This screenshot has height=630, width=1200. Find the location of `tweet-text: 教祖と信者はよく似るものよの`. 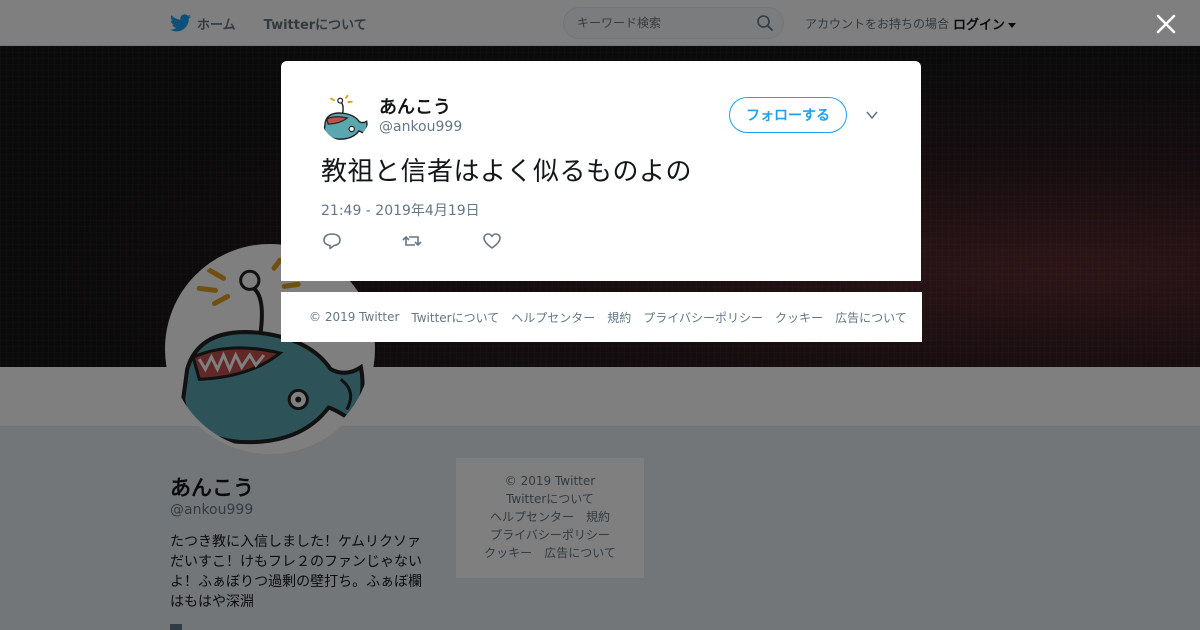

tweet-text: 教祖と信者はよく似るものよの is located at coordinates (507, 172).